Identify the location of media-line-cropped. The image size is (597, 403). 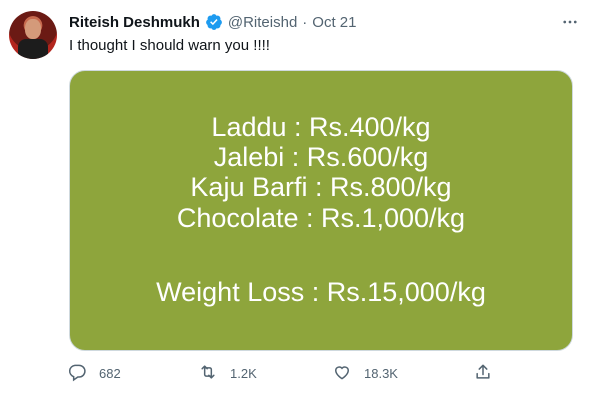
(321, 345).